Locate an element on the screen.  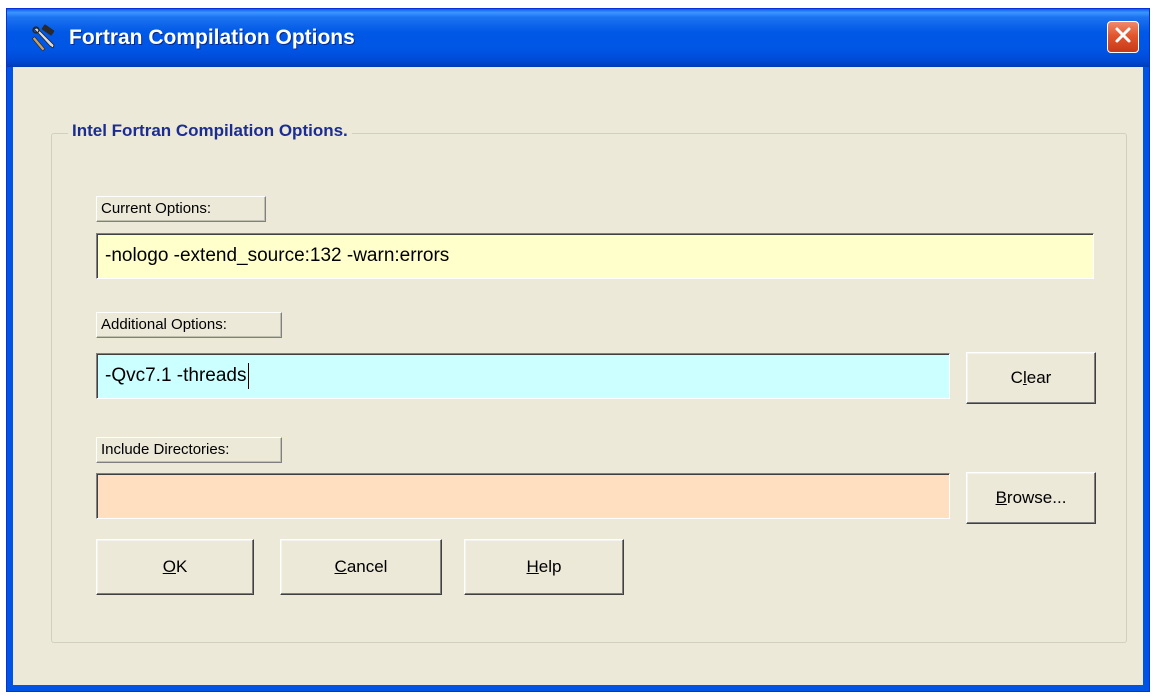
additional-options-value: -Qvc7.1 -threads is located at coordinates (176, 375).